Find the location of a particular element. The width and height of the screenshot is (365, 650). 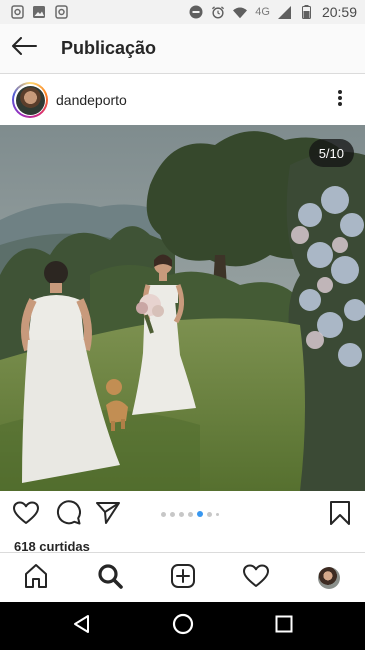

carousel-counter: 5/10 is located at coordinates (331, 153).